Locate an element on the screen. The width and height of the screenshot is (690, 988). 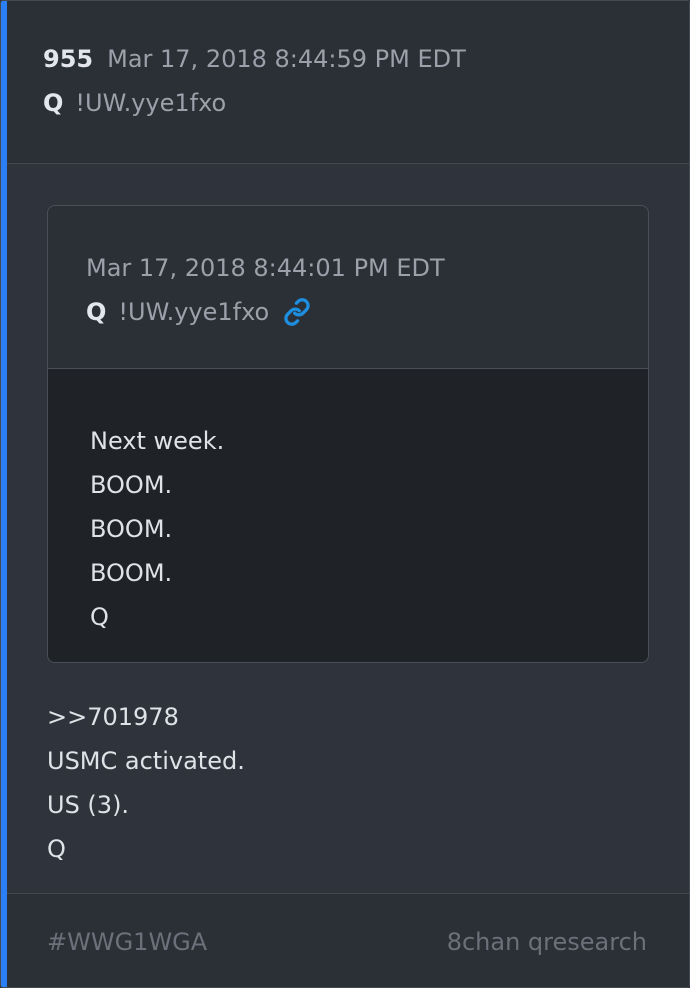
author-name: Q is located at coordinates (53, 103).